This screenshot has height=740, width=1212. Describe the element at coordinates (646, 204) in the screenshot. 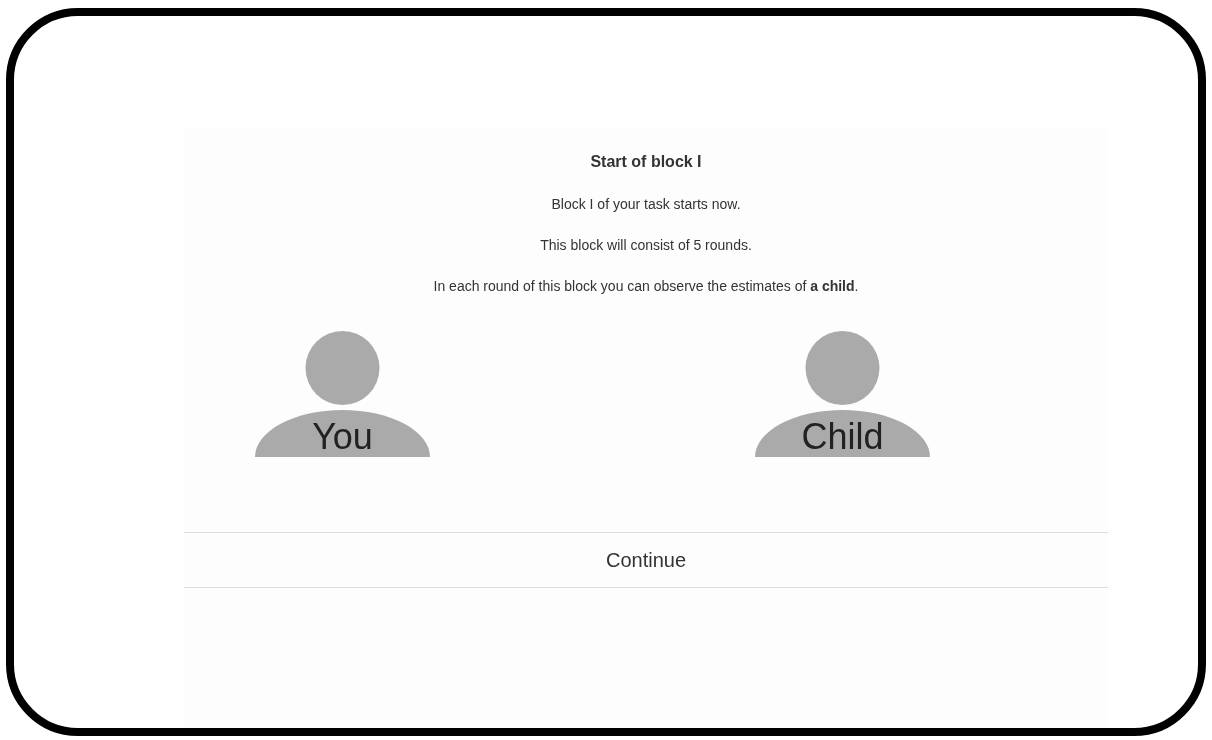

I see `instruction-text: Block I of your task starts now.` at that location.